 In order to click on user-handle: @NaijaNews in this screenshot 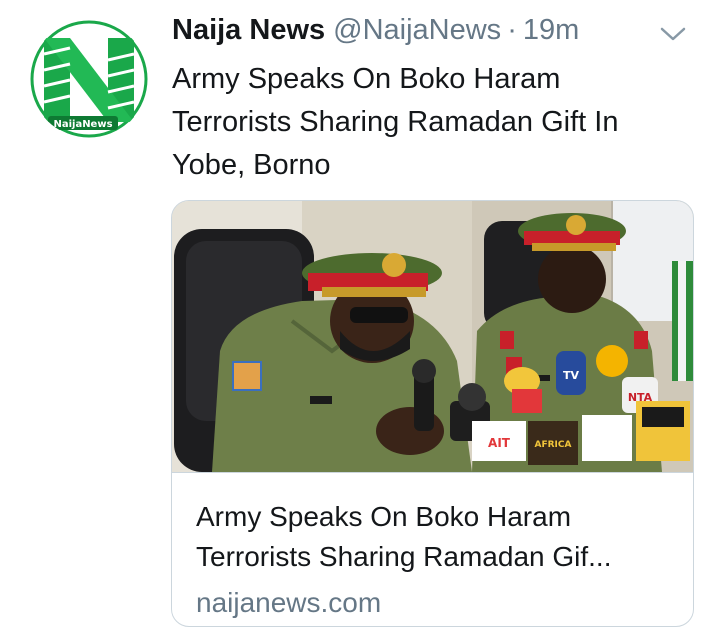, I will do `click(417, 30)`.